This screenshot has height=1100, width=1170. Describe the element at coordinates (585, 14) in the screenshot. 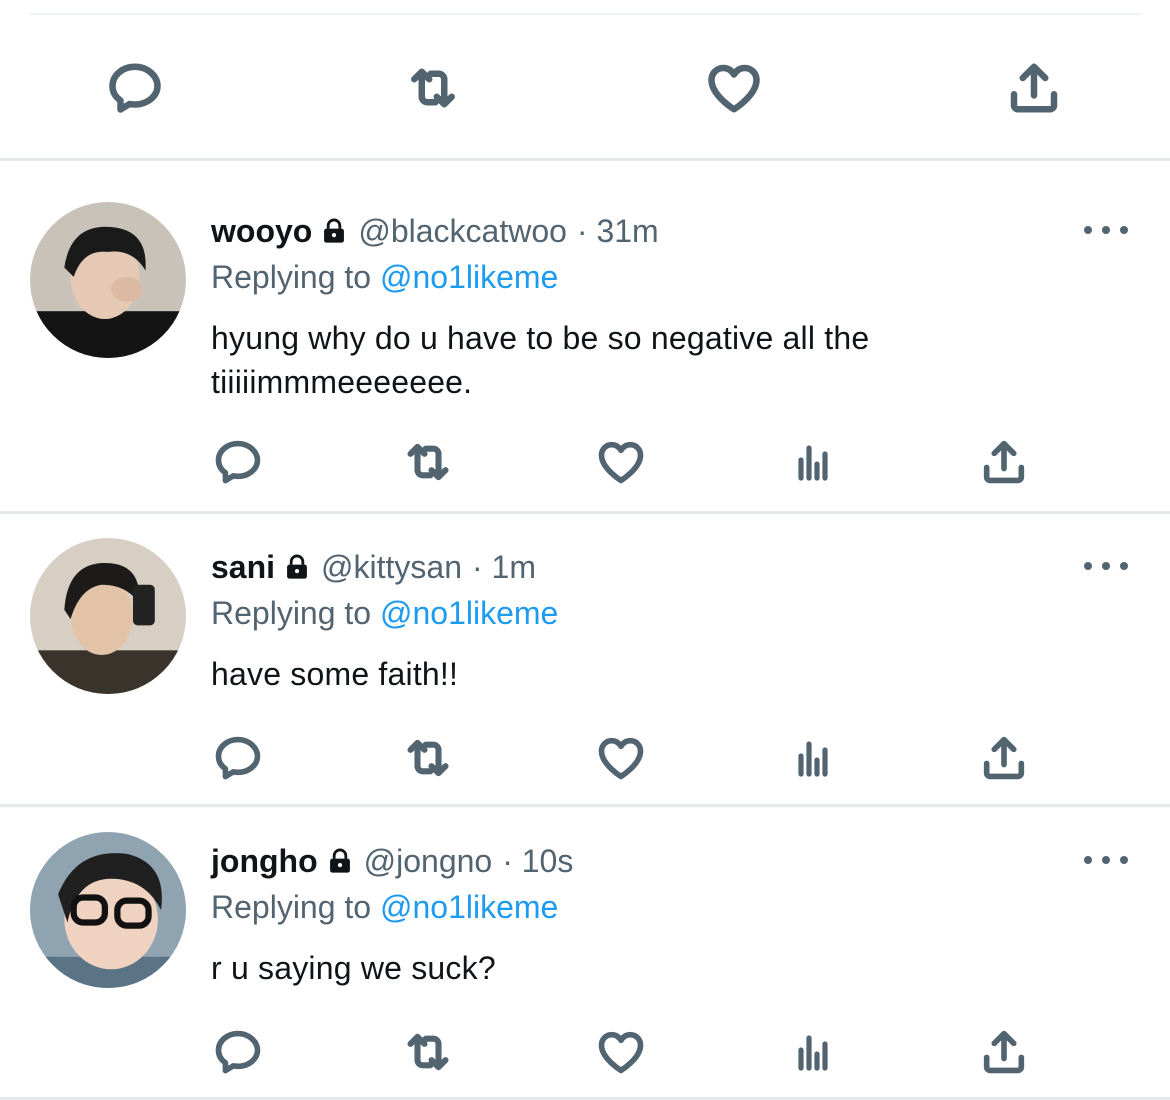

I see `top-divider` at that location.